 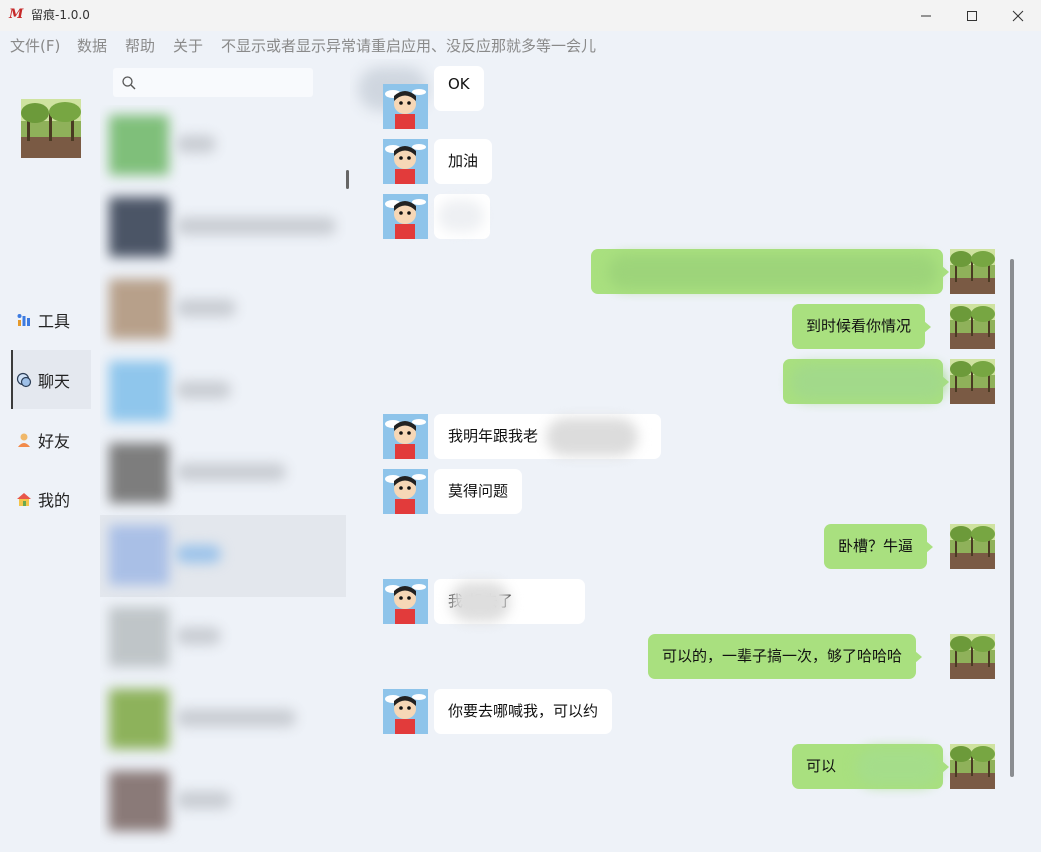 What do you see at coordinates (695, 546) in the screenshot?
I see `message-row: 卧槽？牛逼` at bounding box center [695, 546].